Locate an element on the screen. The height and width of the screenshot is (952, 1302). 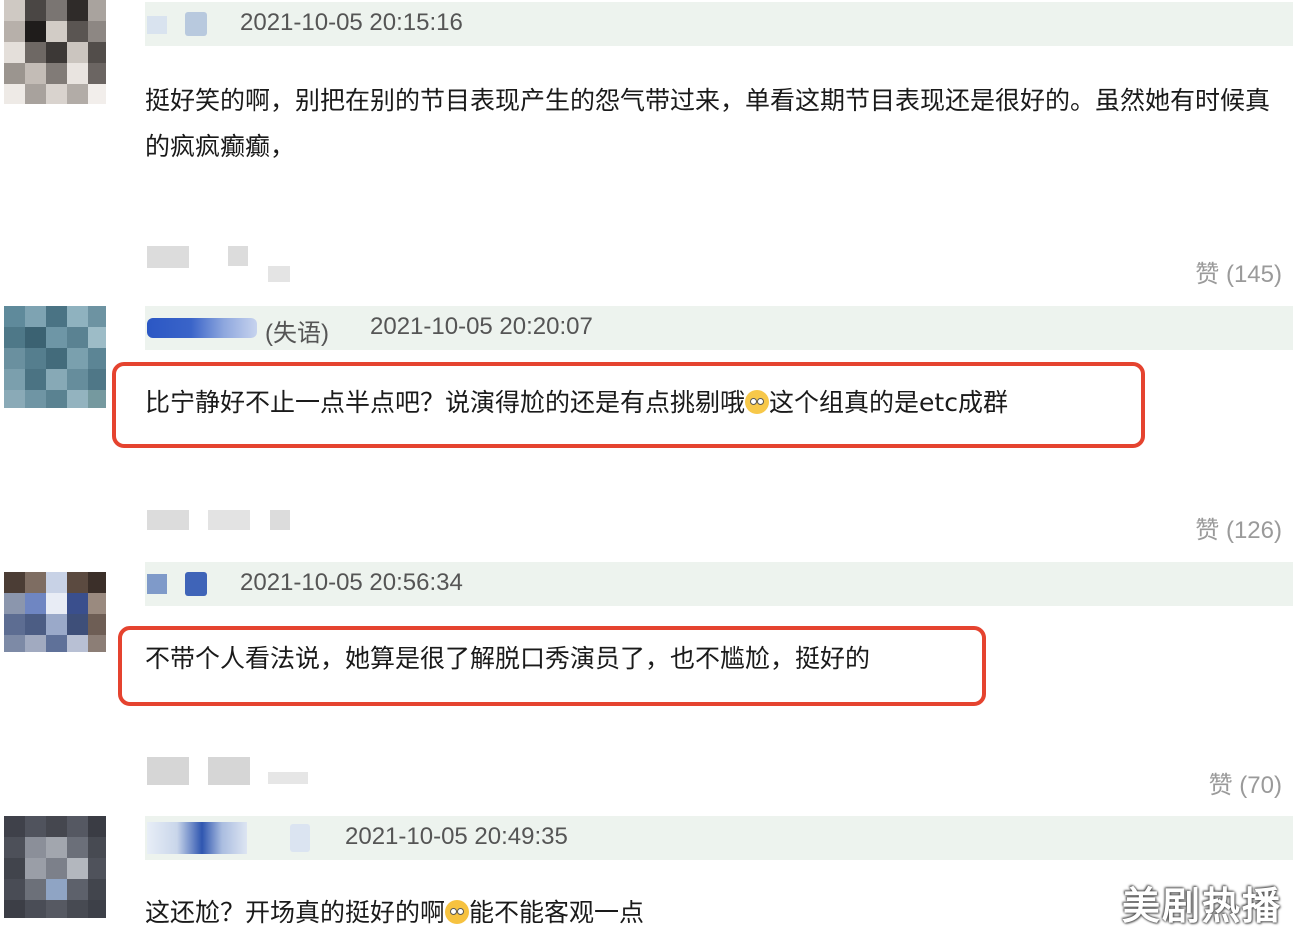
like-count: 赞 (126) is located at coordinates (1238, 527).